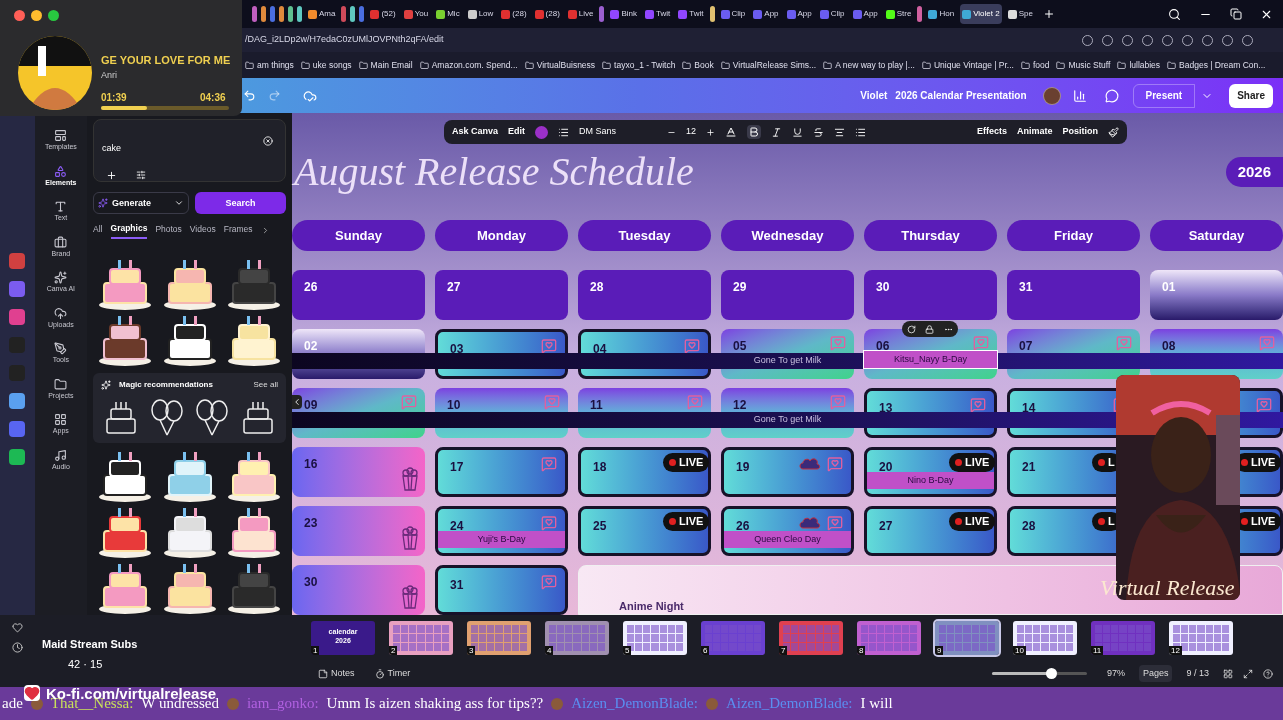  Describe the element at coordinates (961, 95) in the screenshot. I see `document-title: 2026 Calendar Presentation` at that location.